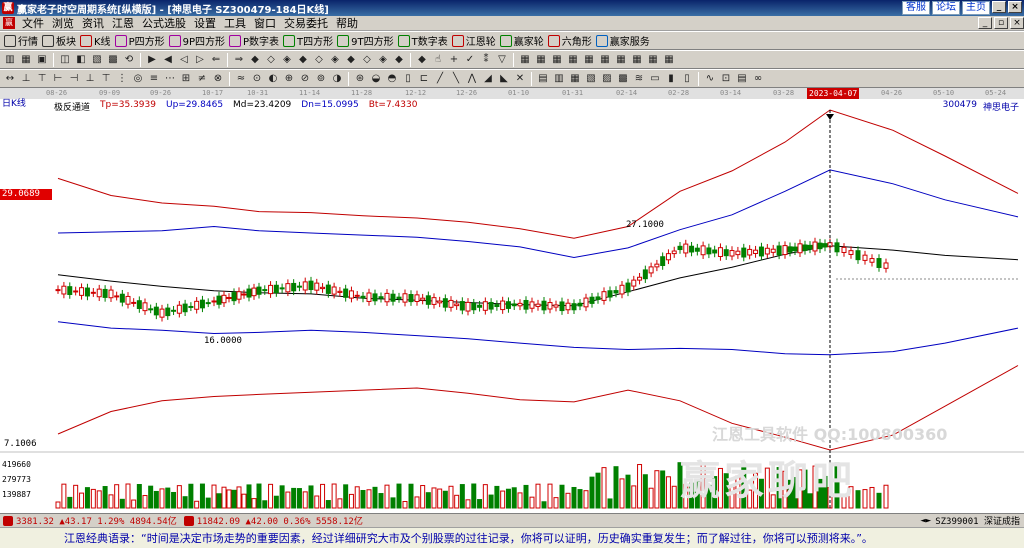 This screenshot has height=548, width=1024. Describe the element at coordinates (605, 60) in the screenshot. I see `draw-tool-icon-35: ▦` at that location.